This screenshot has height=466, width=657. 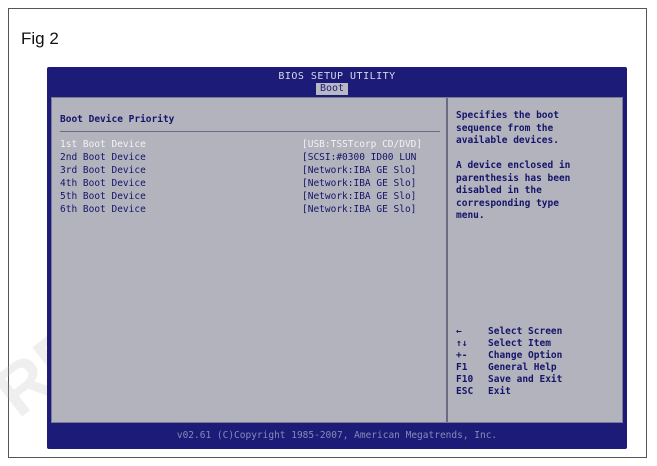 What do you see at coordinates (459, 331) in the screenshot?
I see `key-name: ←` at bounding box center [459, 331].